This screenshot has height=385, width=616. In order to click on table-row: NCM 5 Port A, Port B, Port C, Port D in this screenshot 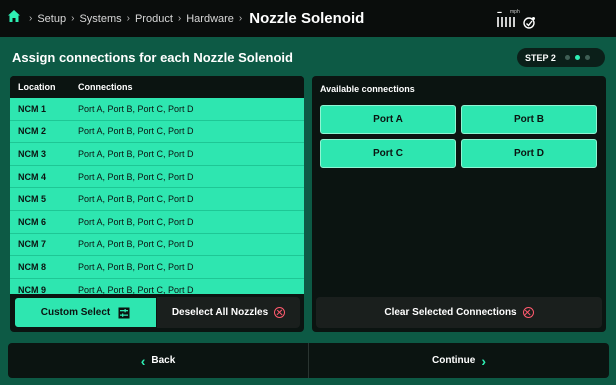, I will do `click(157, 199)`.